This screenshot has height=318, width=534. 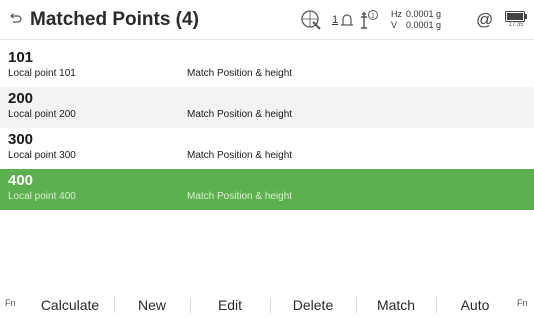 I want to click on gnss-status-icon, so click(x=311, y=20).